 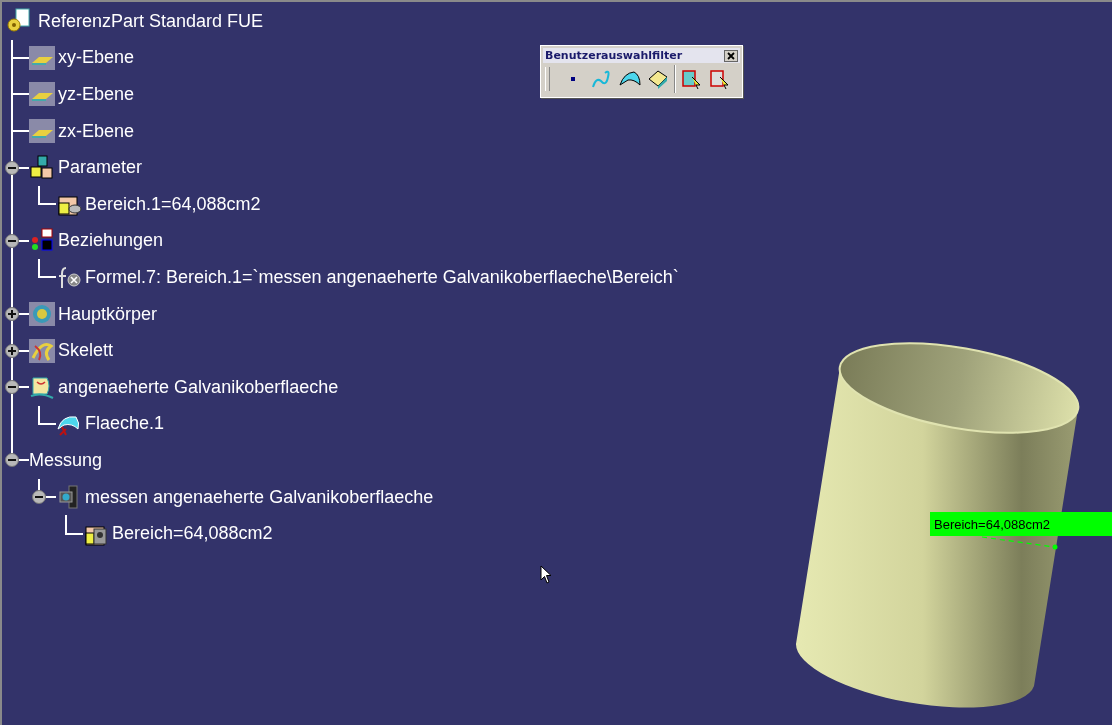 What do you see at coordinates (19, 21) in the screenshot?
I see `part-document-icon` at bounding box center [19, 21].